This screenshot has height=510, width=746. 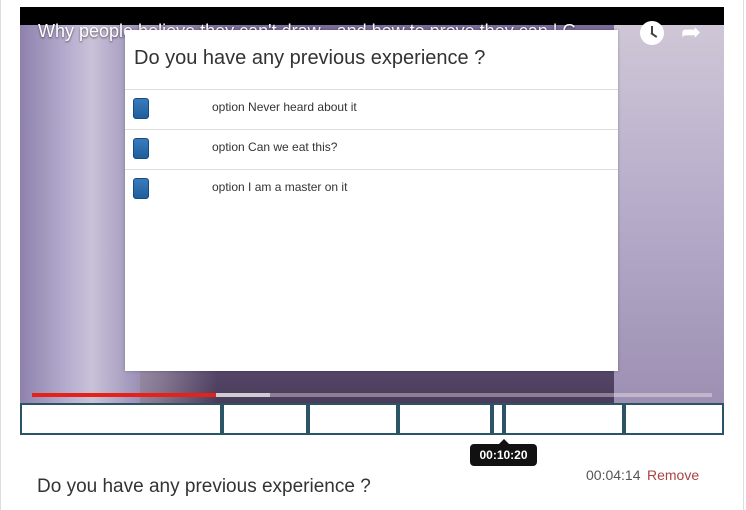 What do you see at coordinates (80, 214) in the screenshot?
I see `video-frame-left-wall` at bounding box center [80, 214].